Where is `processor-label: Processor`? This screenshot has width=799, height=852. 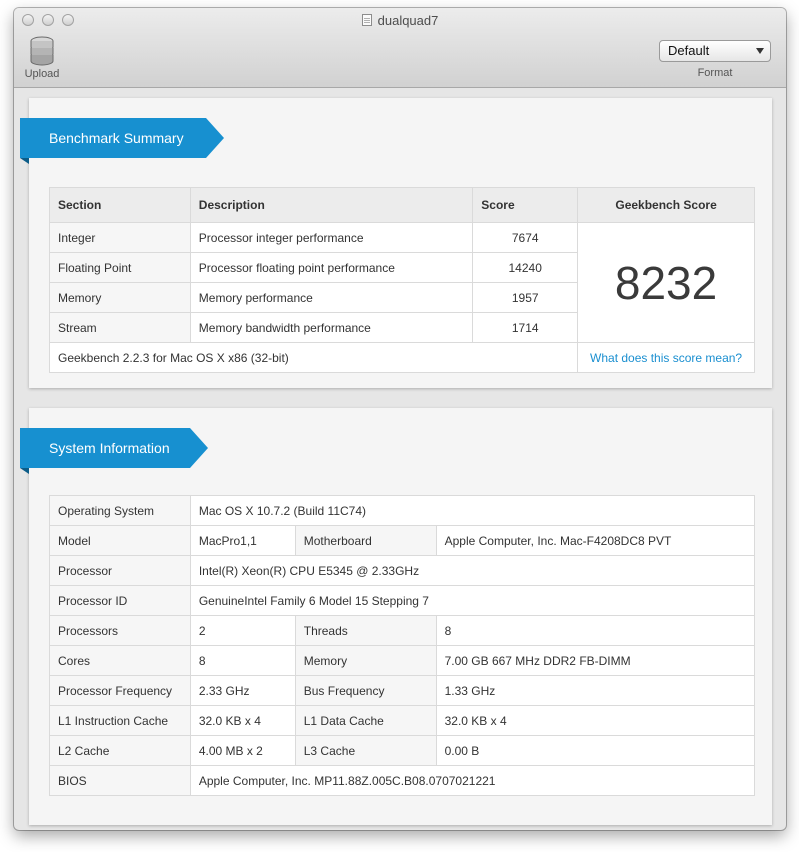
processor-label: Processor is located at coordinates (120, 570).